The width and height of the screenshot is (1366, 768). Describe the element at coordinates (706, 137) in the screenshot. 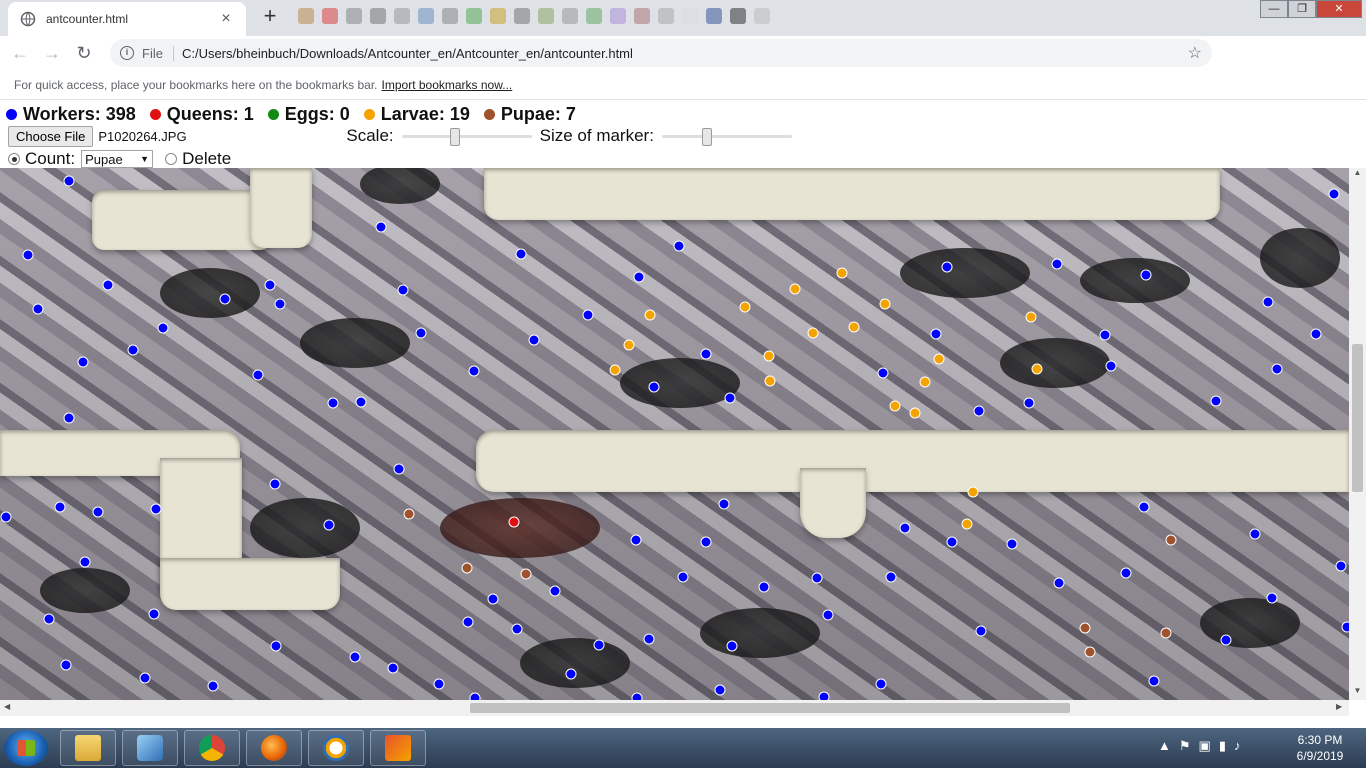

I see `marker-size-slider-thumb` at that location.